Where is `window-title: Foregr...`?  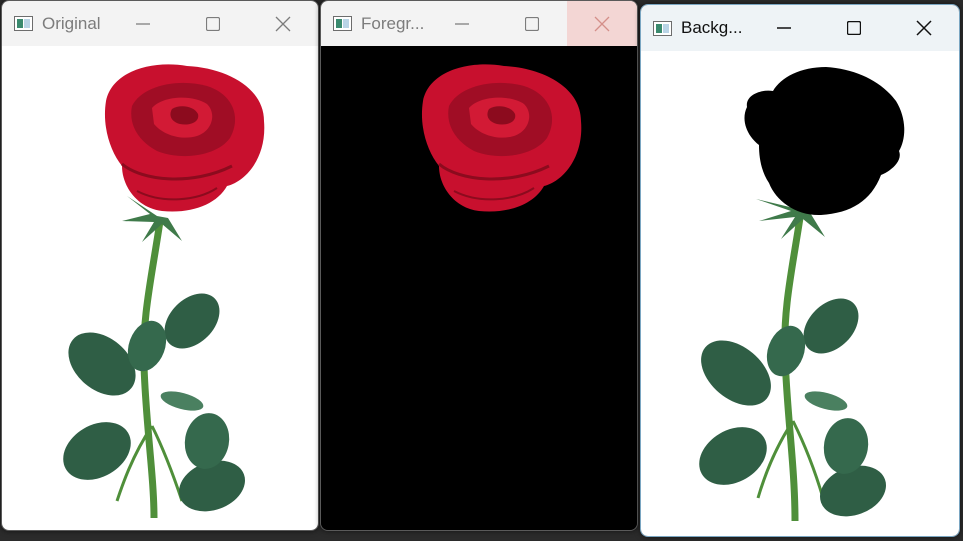
window-title: Foregr... is located at coordinates (393, 23).